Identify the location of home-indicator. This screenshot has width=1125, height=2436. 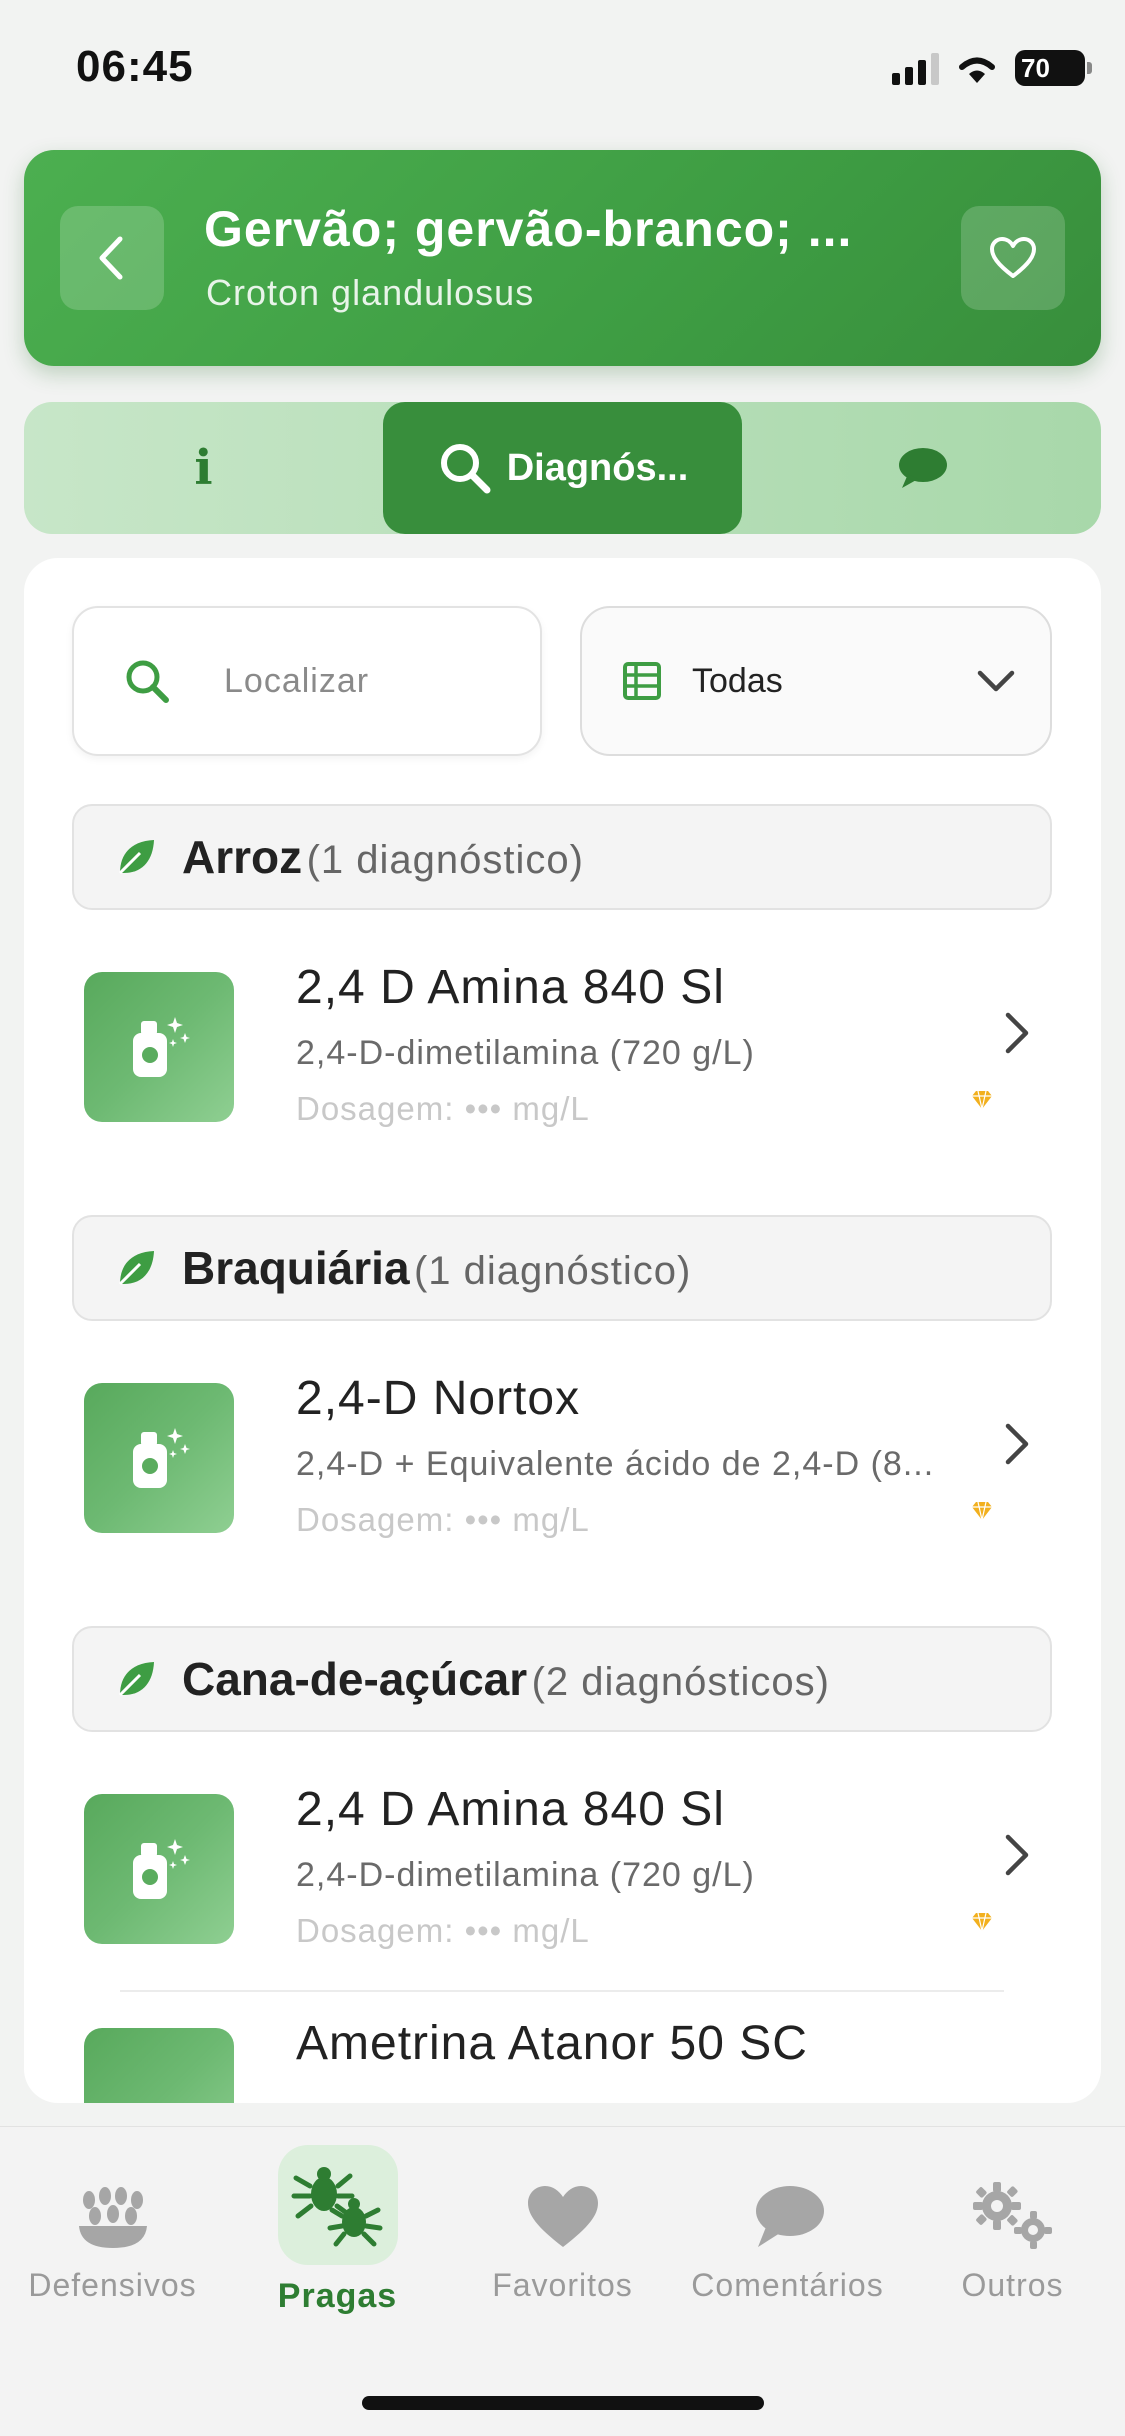
(563, 2403).